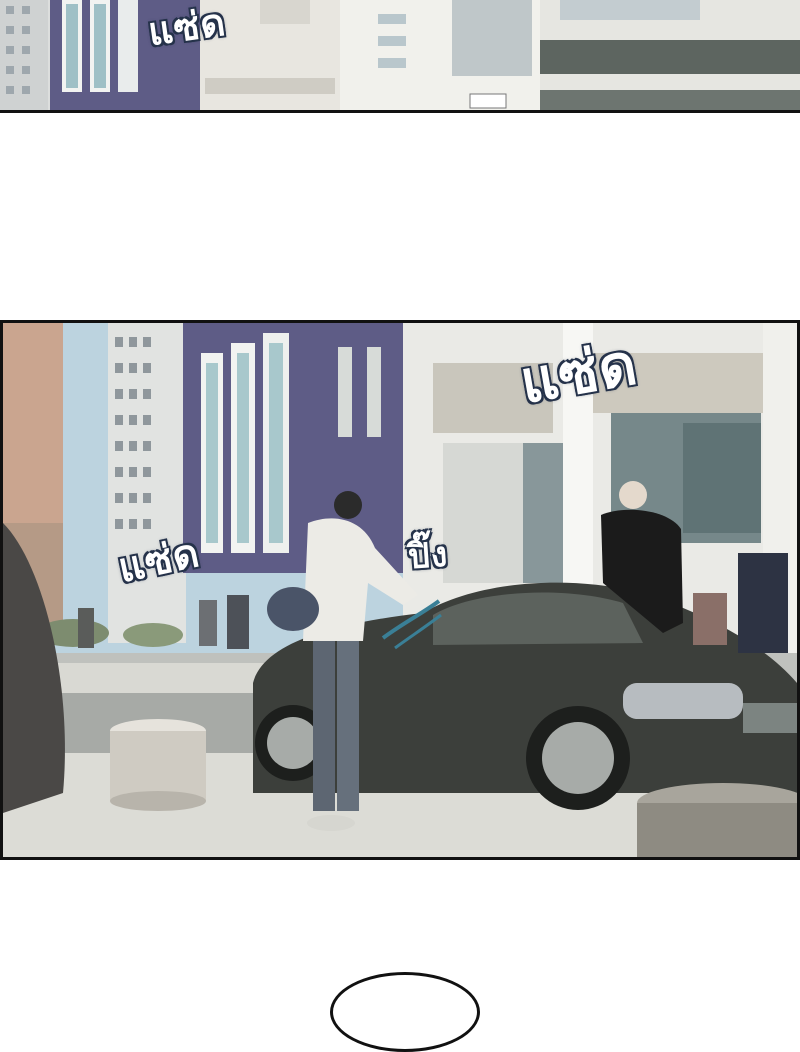  Describe the element at coordinates (187, 27) in the screenshot. I see `sound-effect-top: แซ่ด` at that location.